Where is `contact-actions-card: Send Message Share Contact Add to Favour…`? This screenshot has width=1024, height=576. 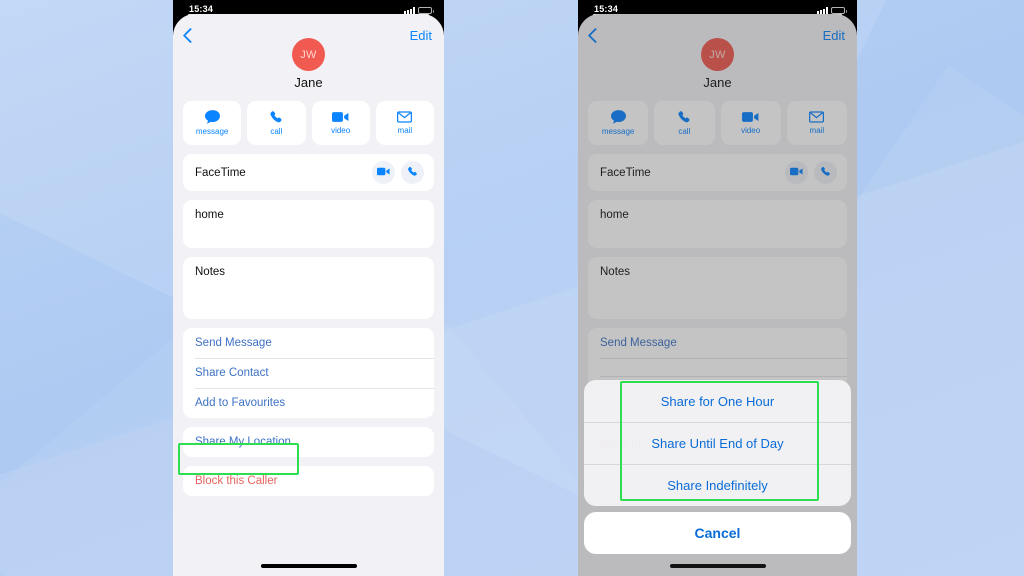
contact-actions-card: Send Message Share Contact Add to Favour… is located at coordinates (308, 373).